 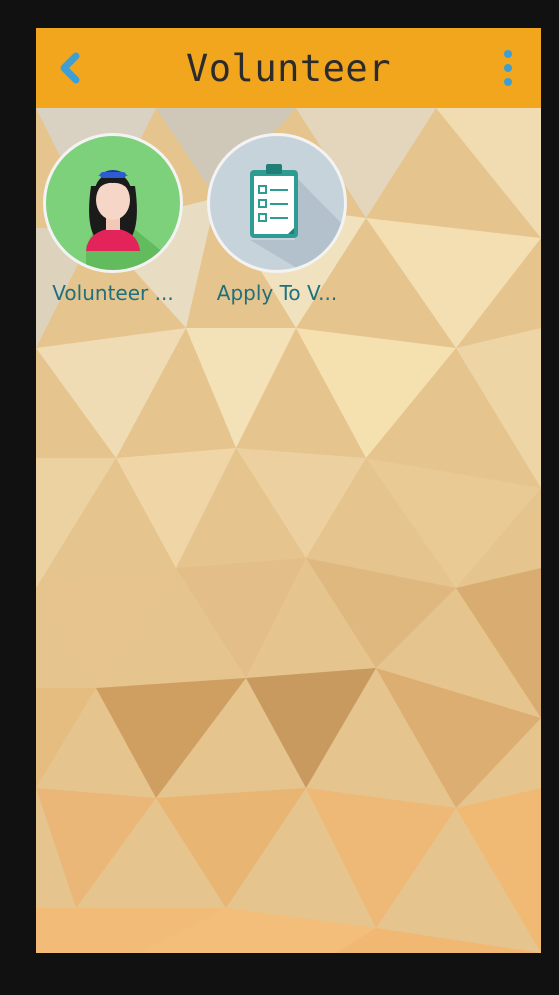 I want to click on more-vert-icon, so click(x=508, y=68).